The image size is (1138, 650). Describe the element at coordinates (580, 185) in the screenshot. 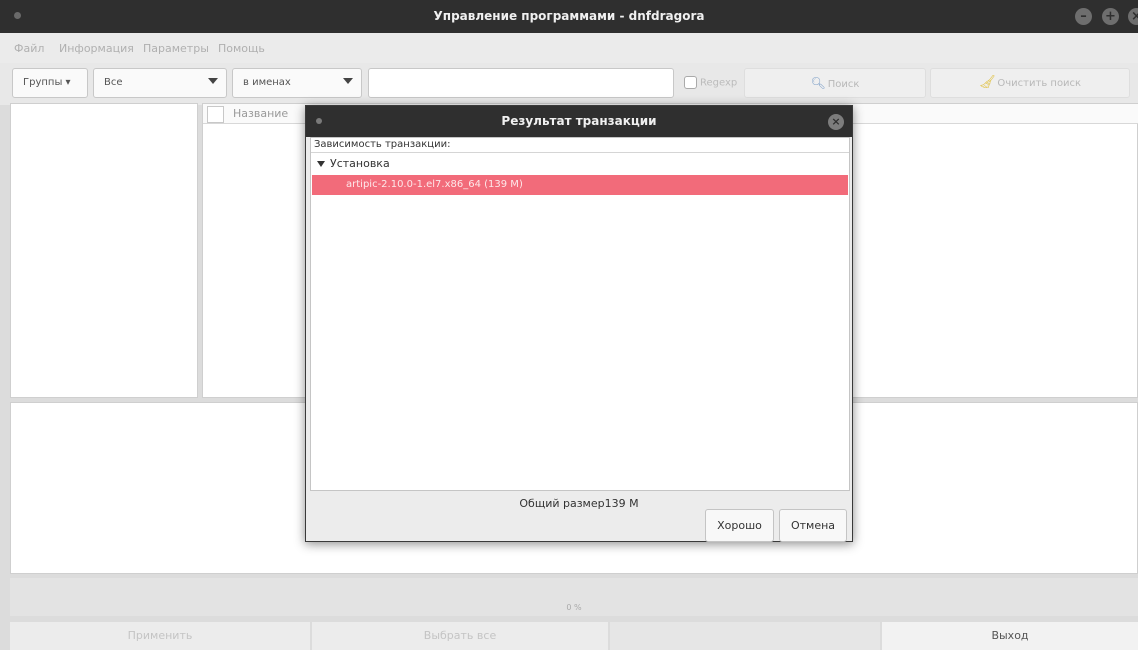

I see `tree-row-package: artipic-2.10.0-1.el7.x86_64 (139 M)` at that location.